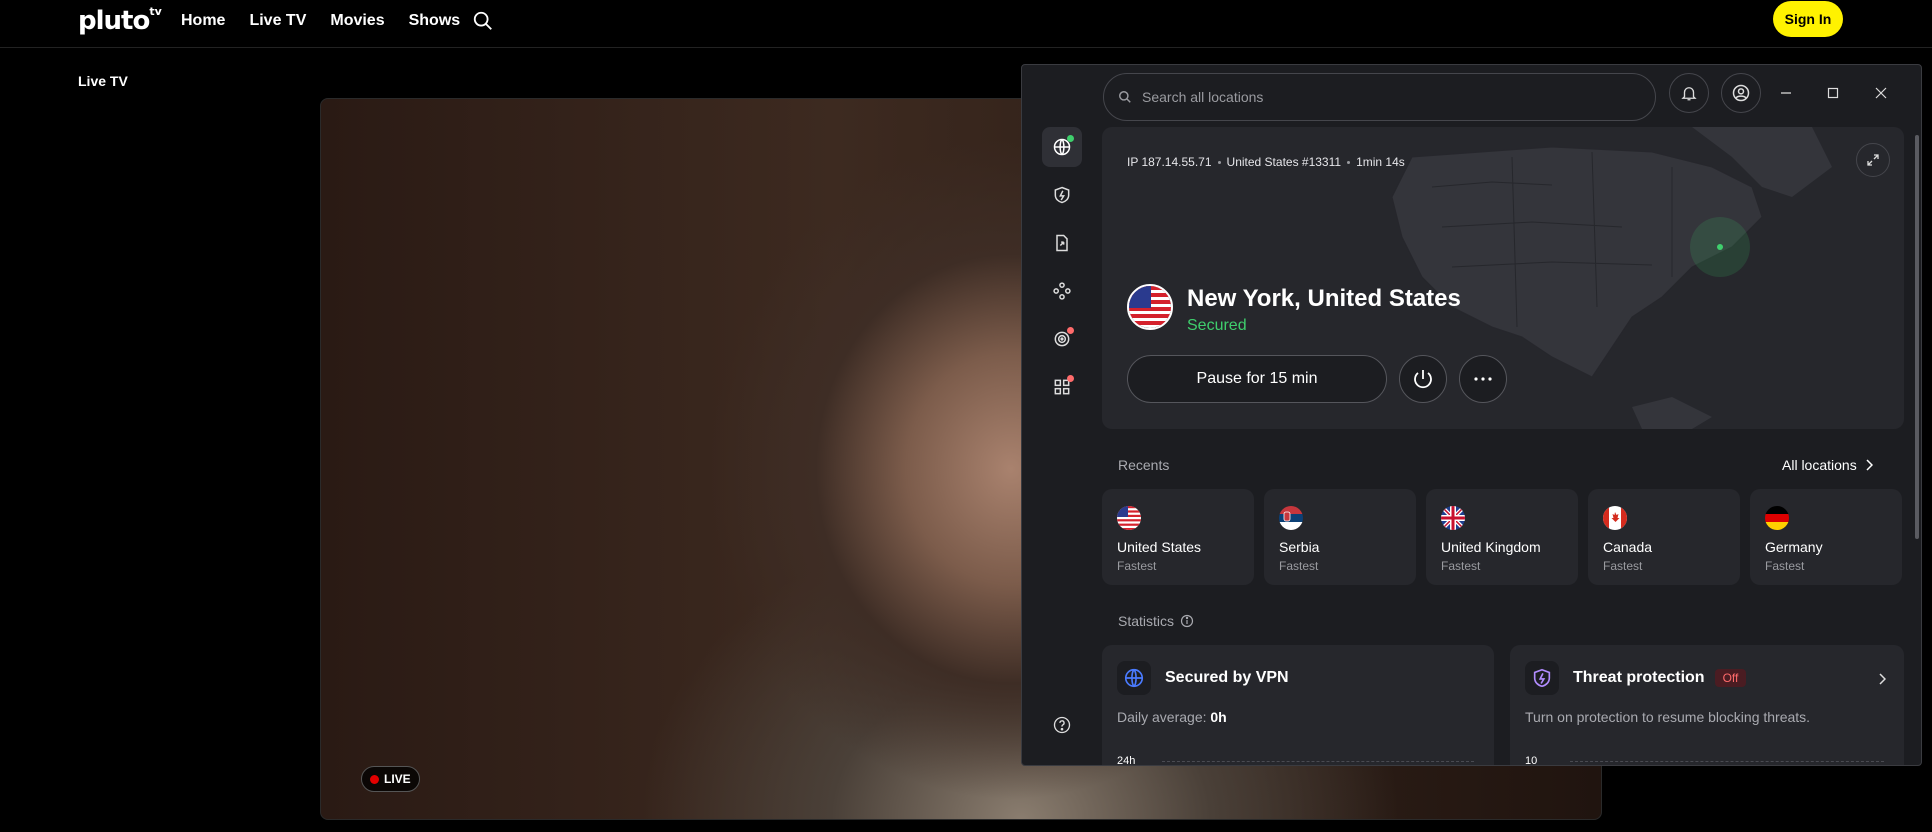  What do you see at coordinates (1664, 537) in the screenshot?
I see `recent-card: Canada Fastest` at bounding box center [1664, 537].